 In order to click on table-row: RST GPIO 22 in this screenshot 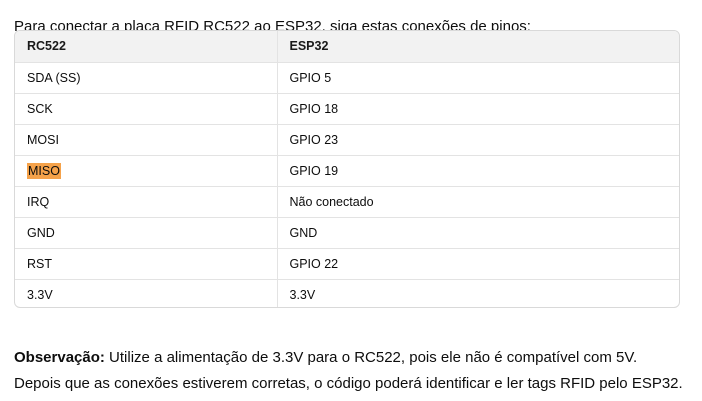, I will do `click(347, 264)`.